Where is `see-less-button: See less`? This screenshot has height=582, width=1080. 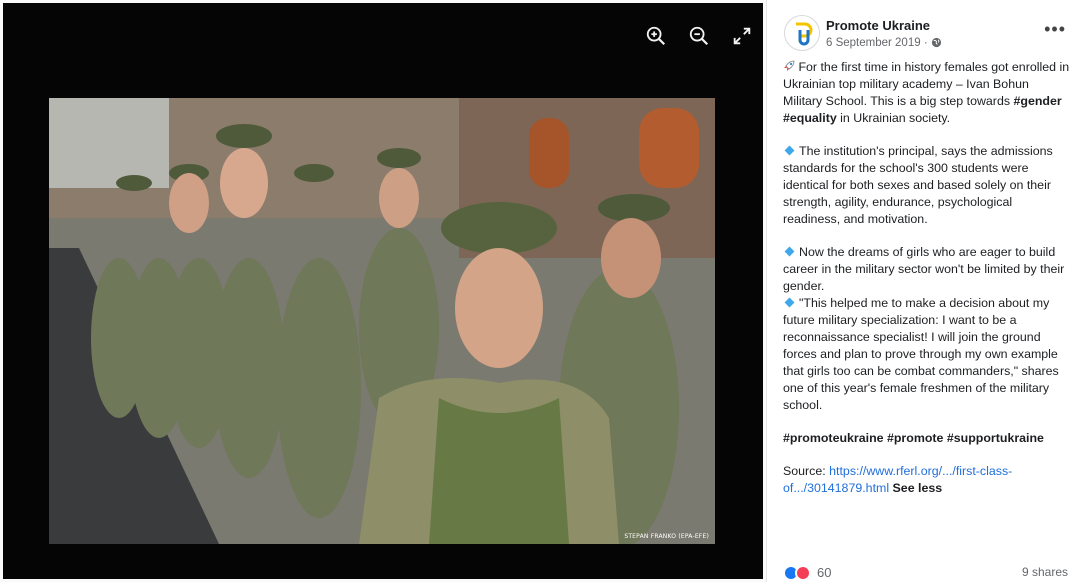
see-less-button: See less is located at coordinates (918, 488).